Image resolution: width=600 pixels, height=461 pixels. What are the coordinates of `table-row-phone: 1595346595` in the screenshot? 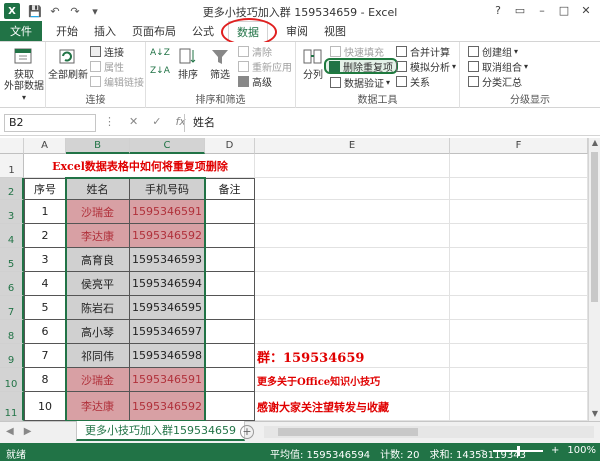 It's located at (167, 308).